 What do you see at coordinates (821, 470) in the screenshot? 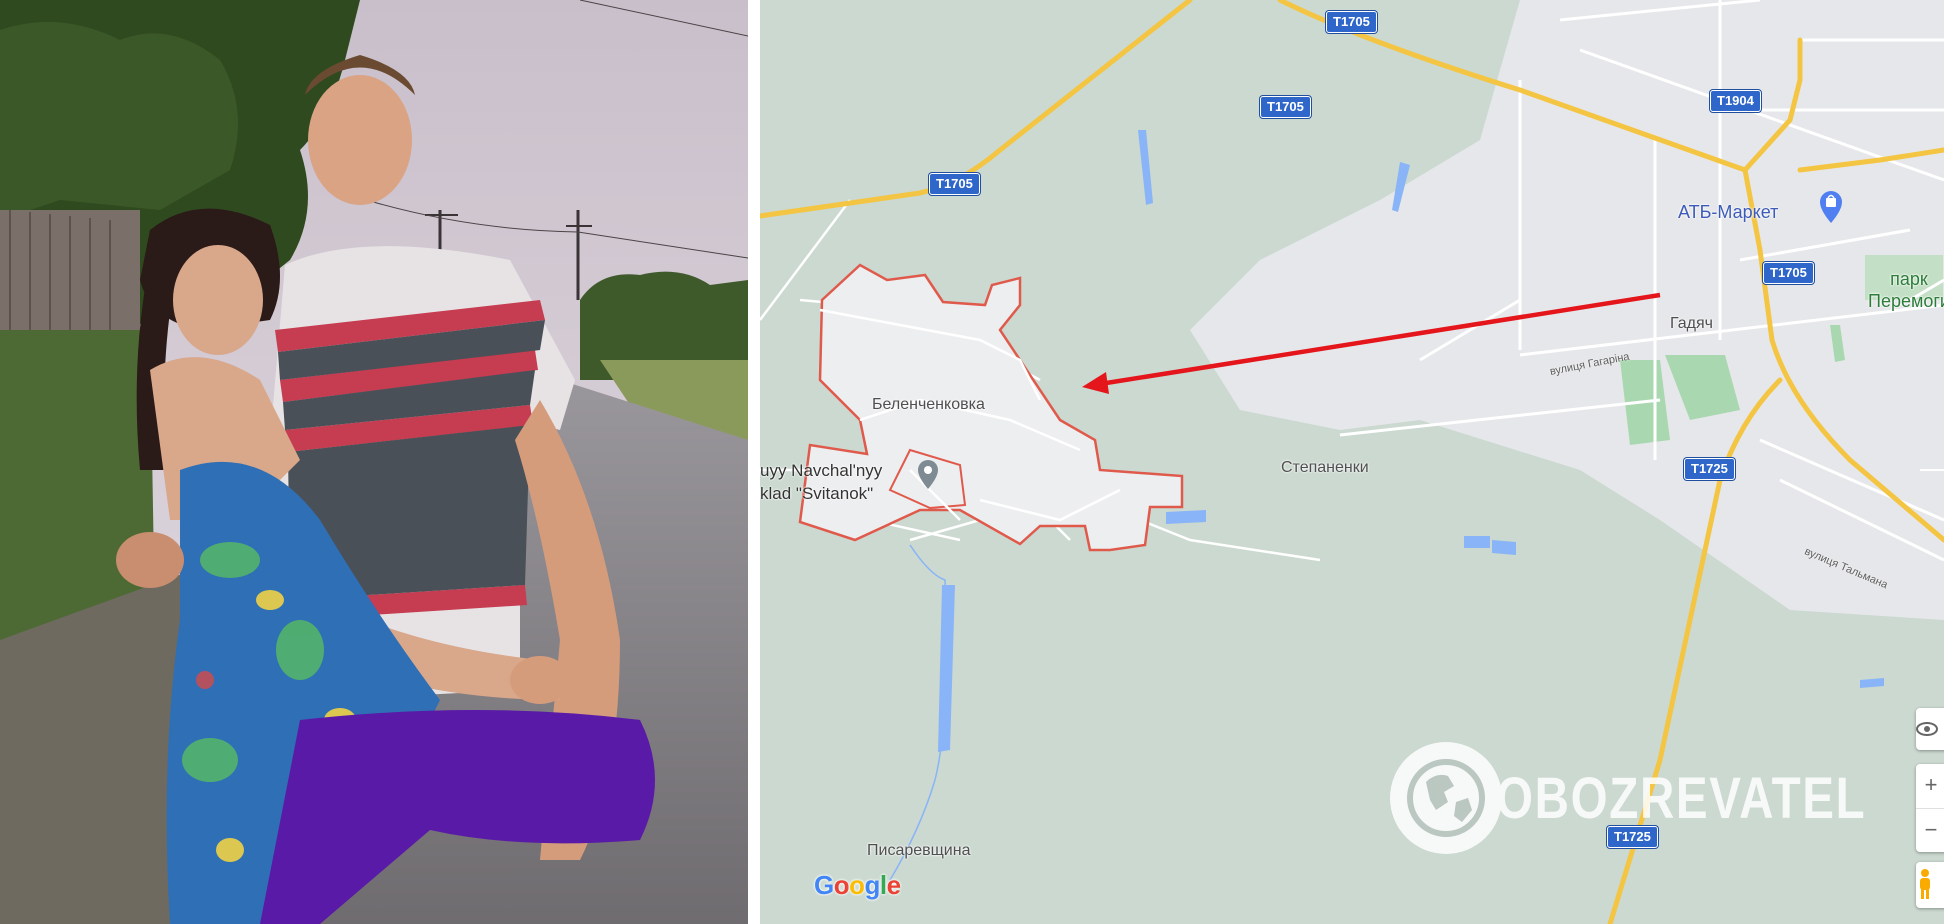
I see `svitanok-label-line1: uyy Navchal'nyy` at bounding box center [821, 470].